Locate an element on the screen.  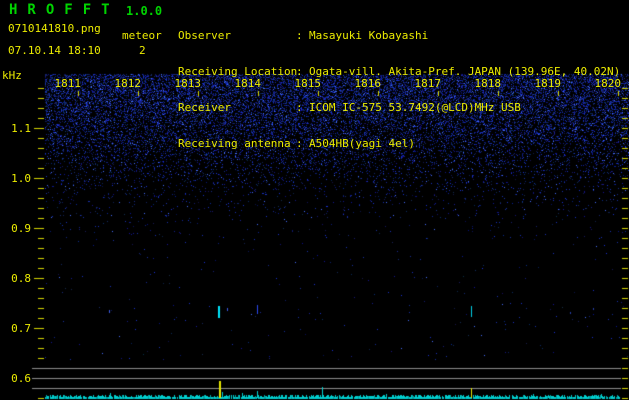
info-row-antenna: Receiving antenna: A504HB(yagi 4el) is located at coordinates (399, 144).